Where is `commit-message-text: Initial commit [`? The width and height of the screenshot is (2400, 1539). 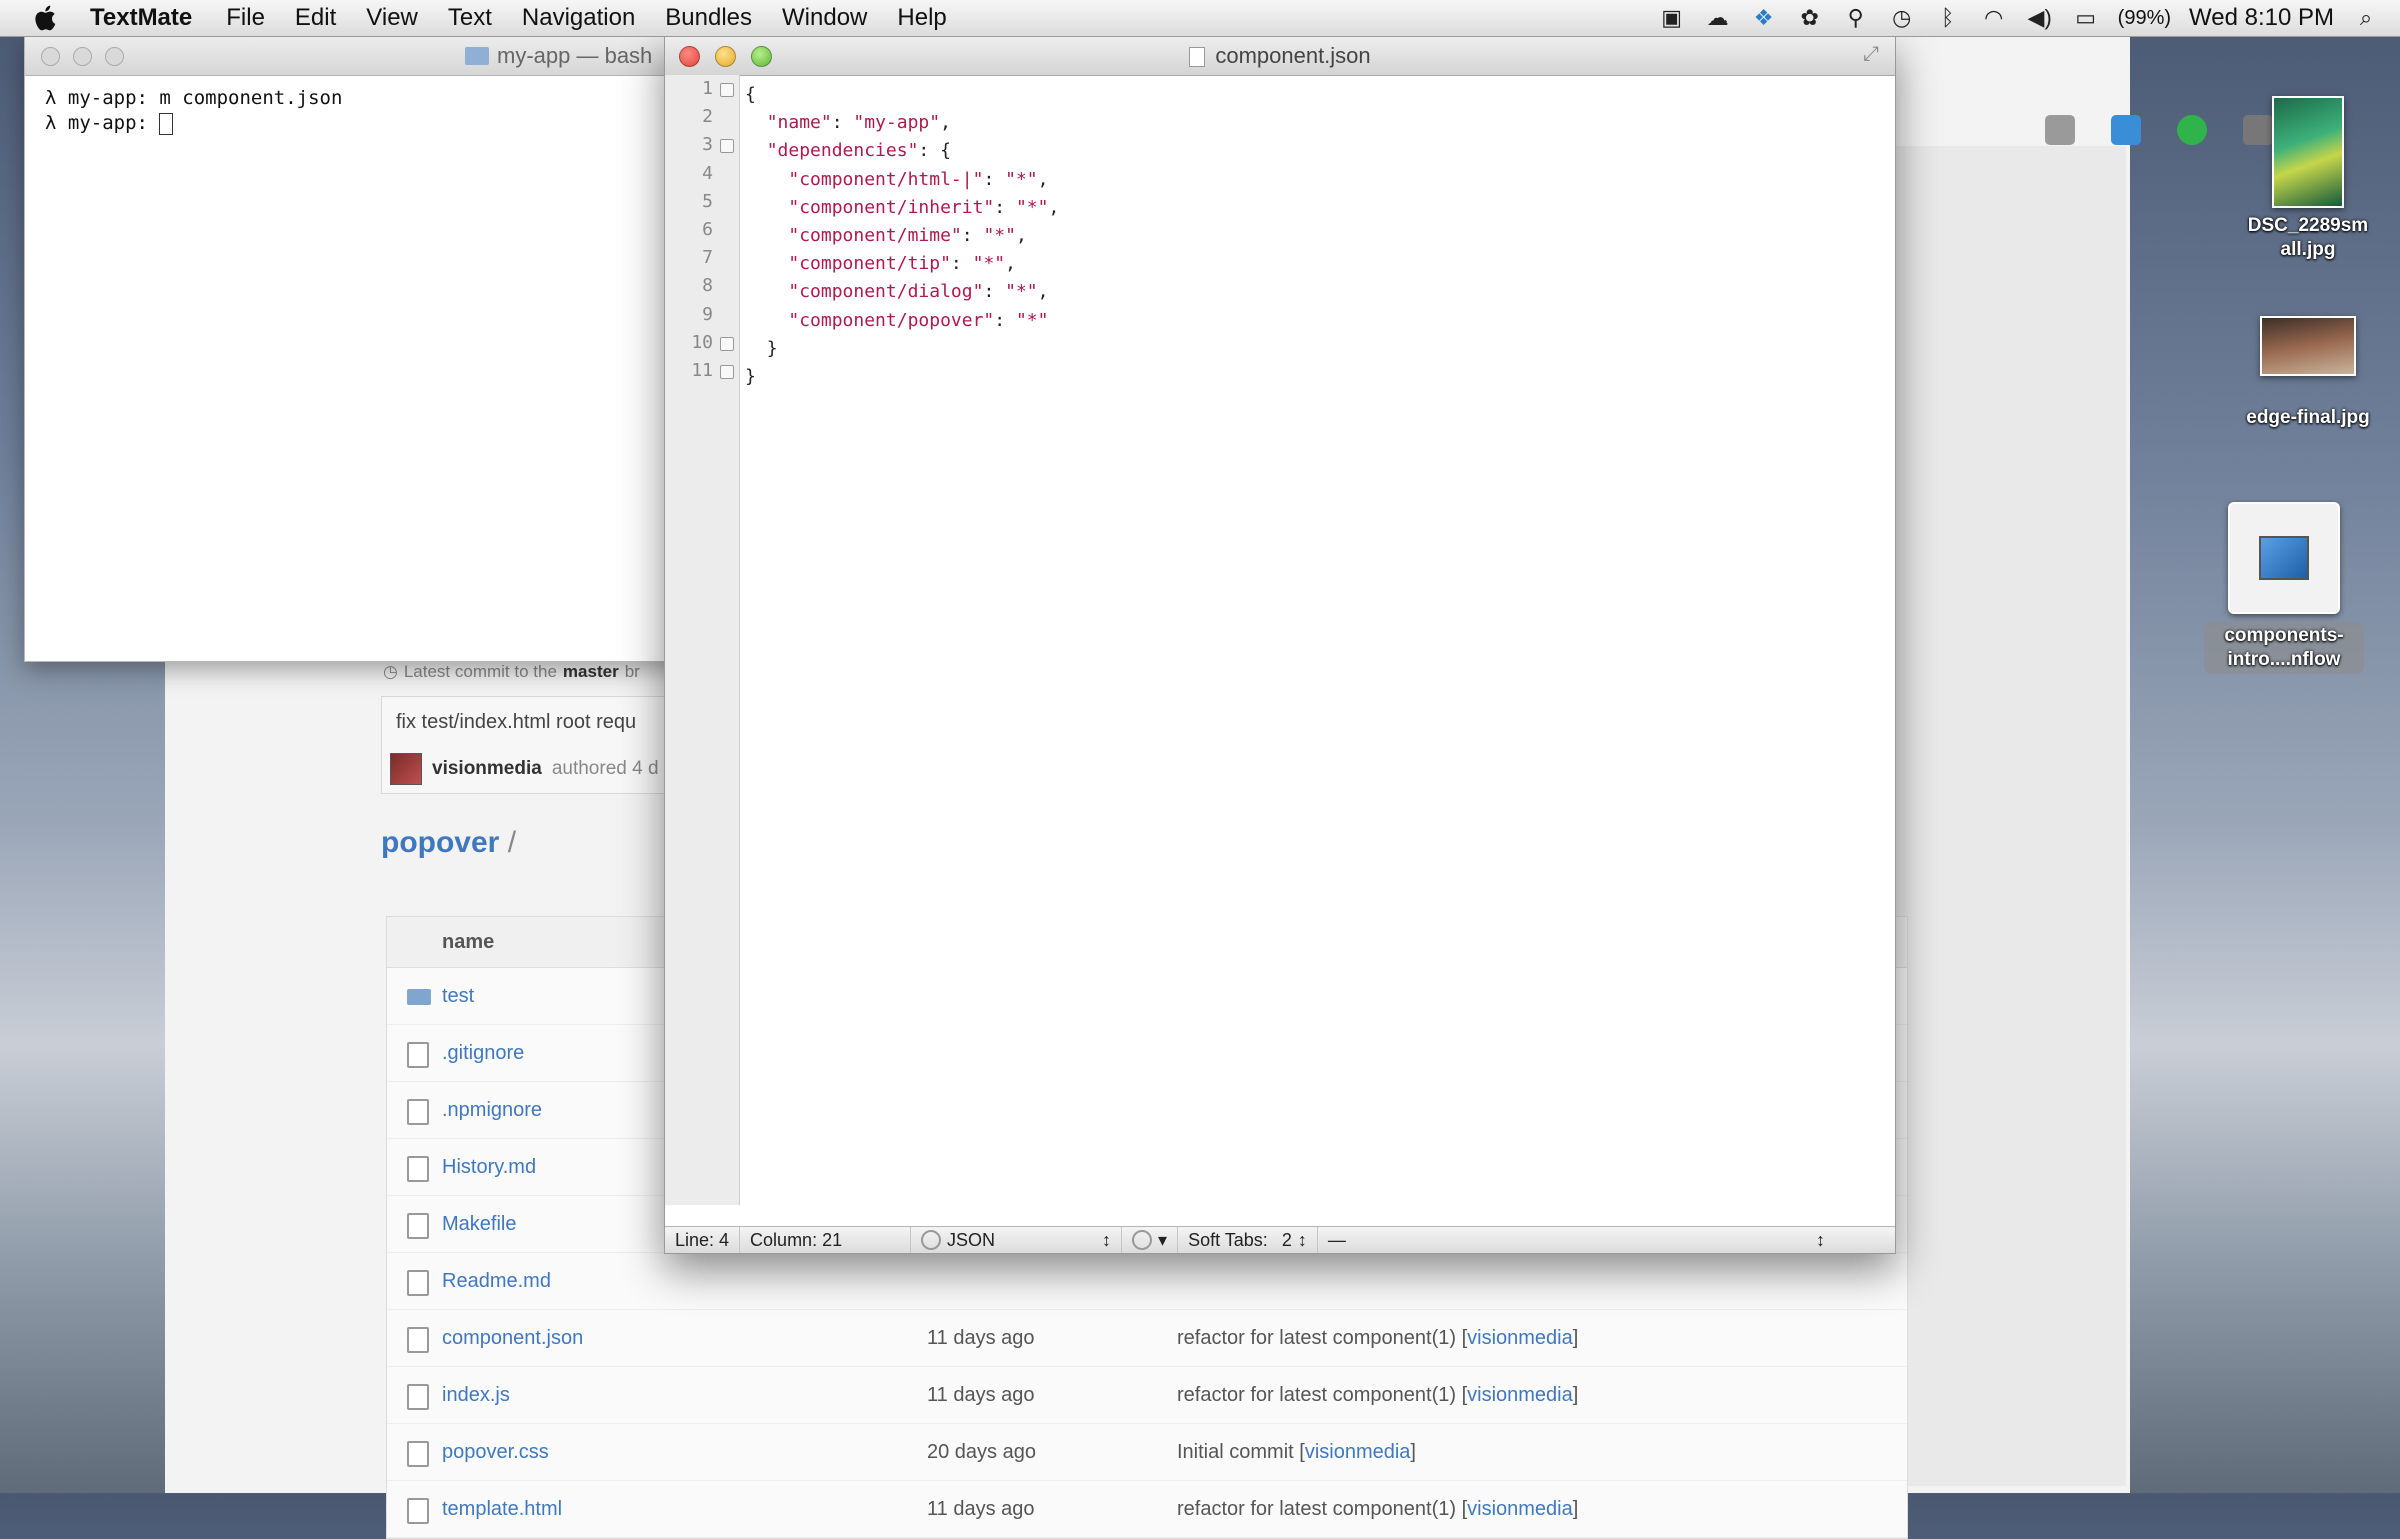 commit-message-text: Initial commit [ is located at coordinates (1241, 1452).